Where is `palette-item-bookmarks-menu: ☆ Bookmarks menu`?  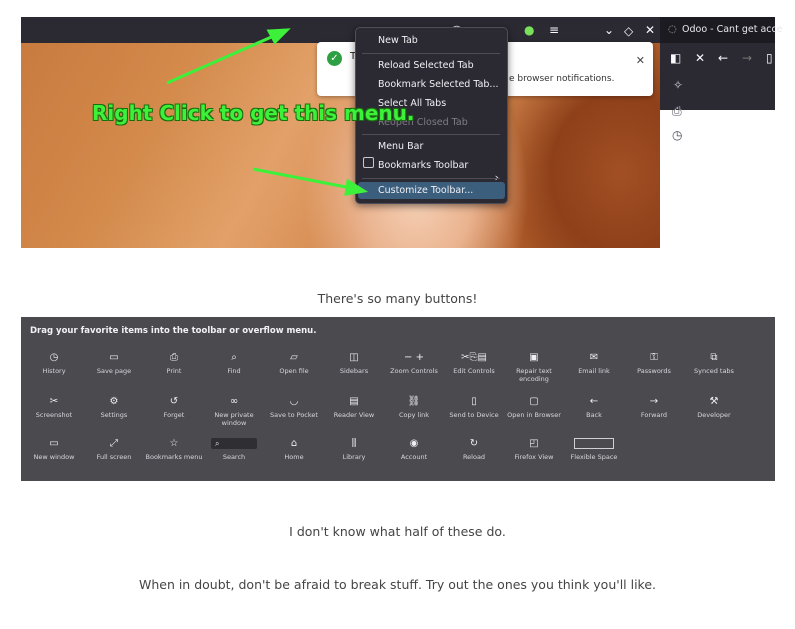 palette-item-bookmarks-menu: ☆ Bookmarks menu is located at coordinates (174, 449).